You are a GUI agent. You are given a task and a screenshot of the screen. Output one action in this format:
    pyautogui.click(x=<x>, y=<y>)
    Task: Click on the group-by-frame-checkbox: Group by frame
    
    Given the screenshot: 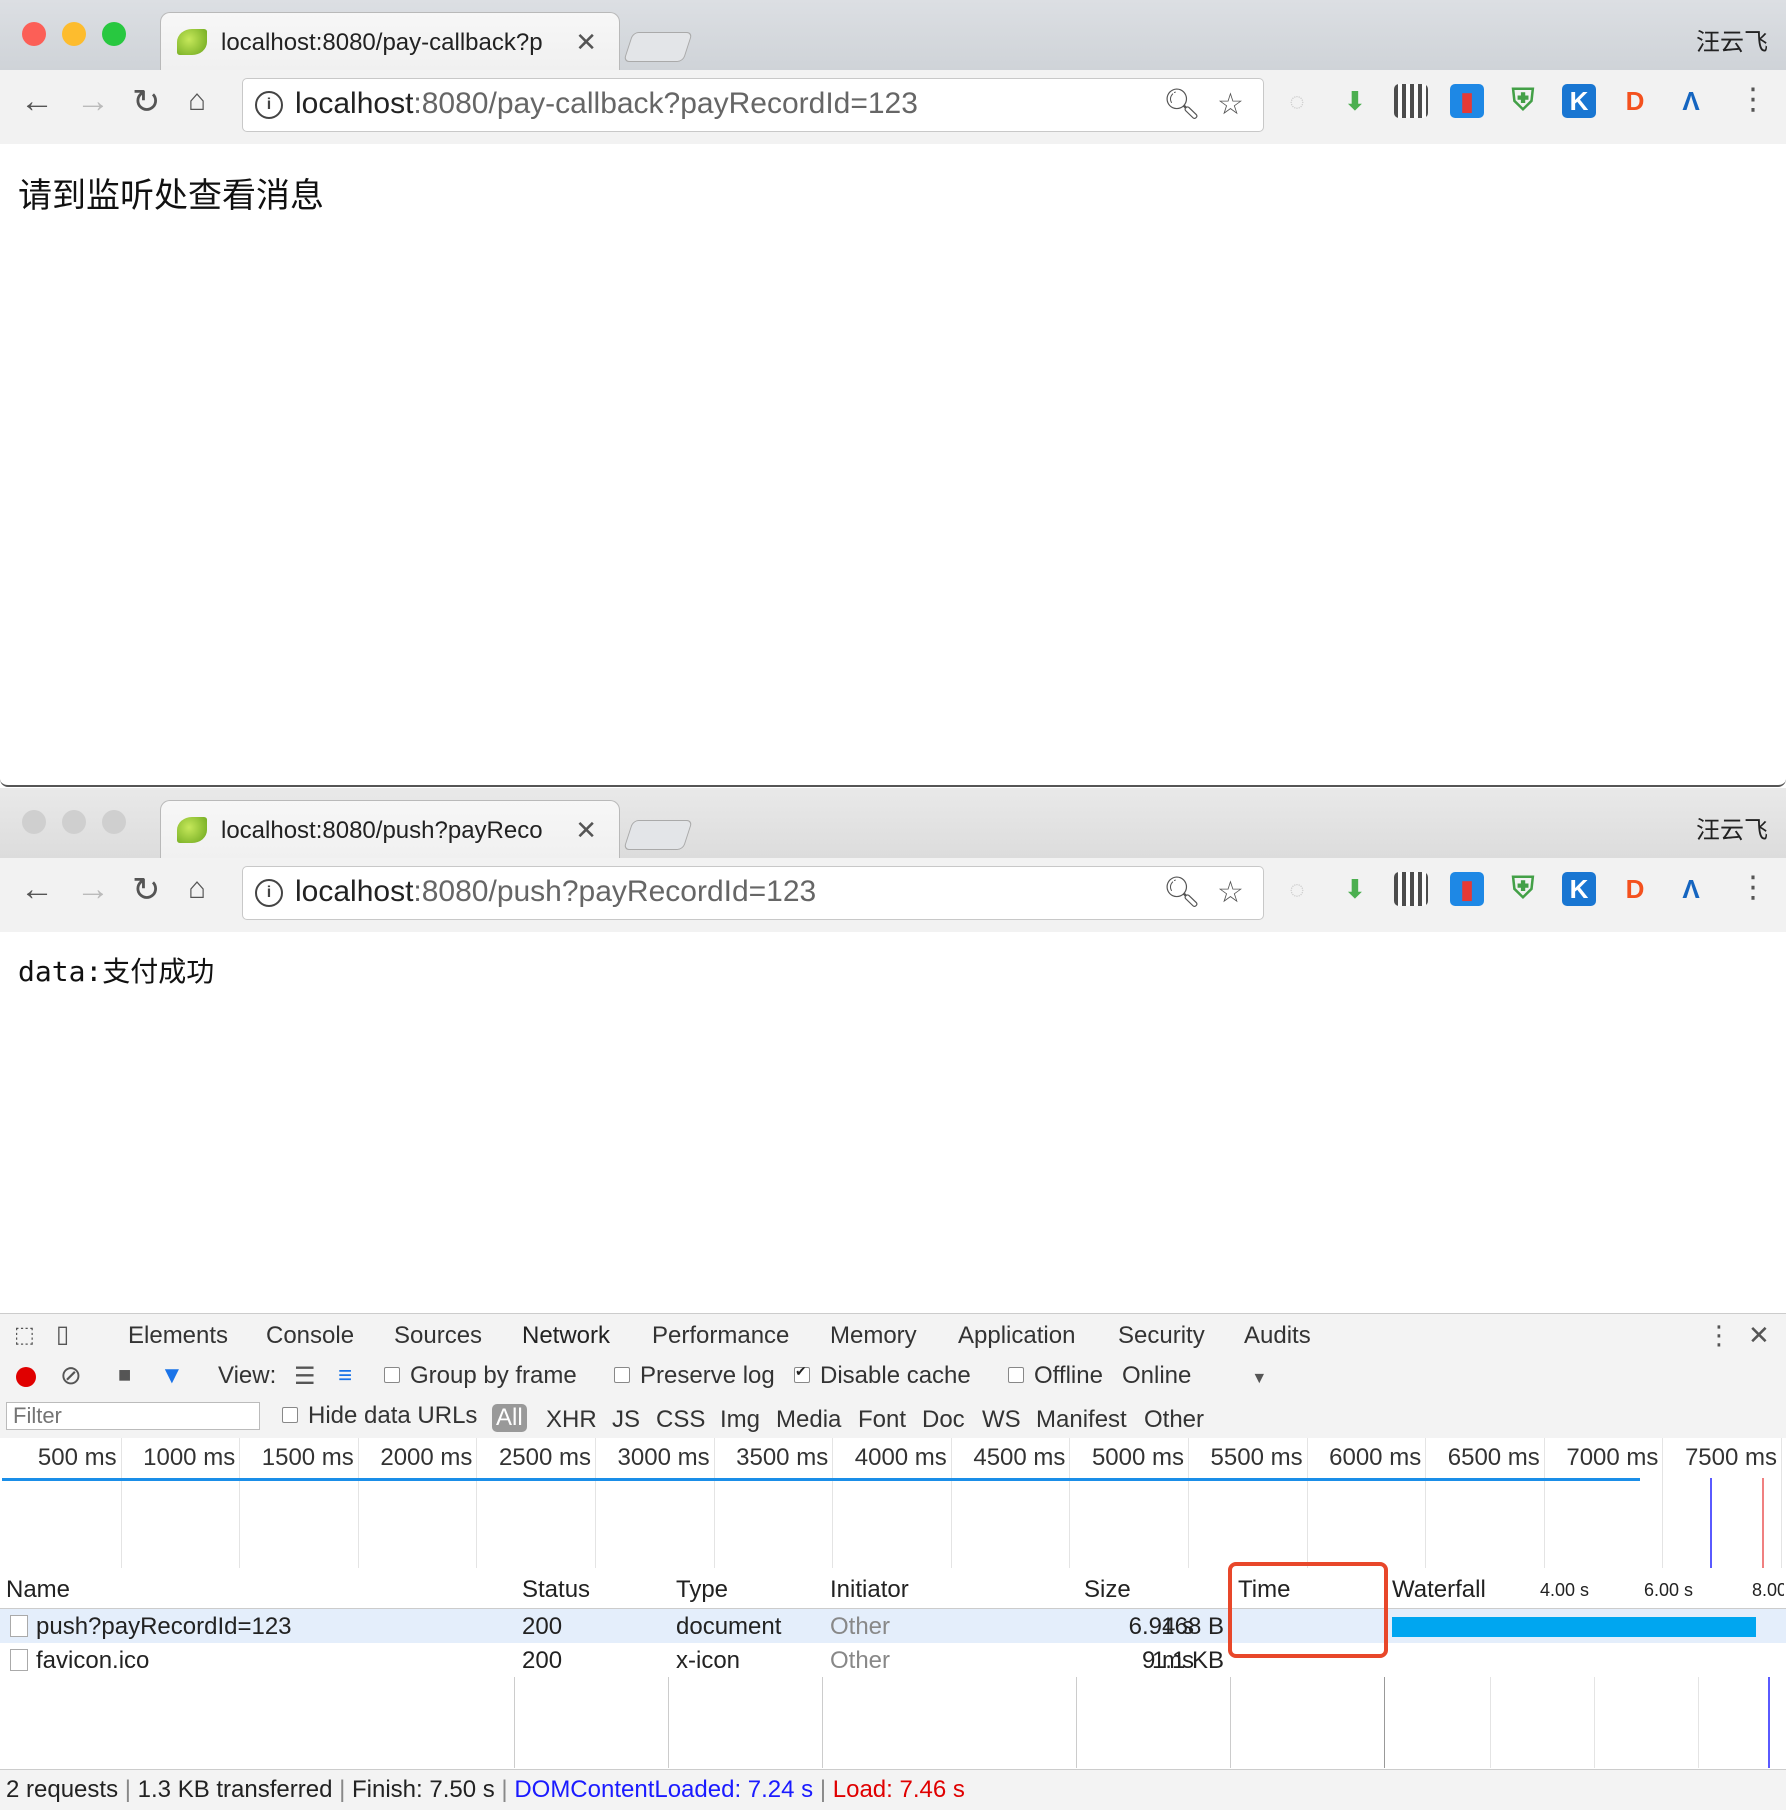 What is the action you would take?
    pyautogui.click(x=480, y=1376)
    